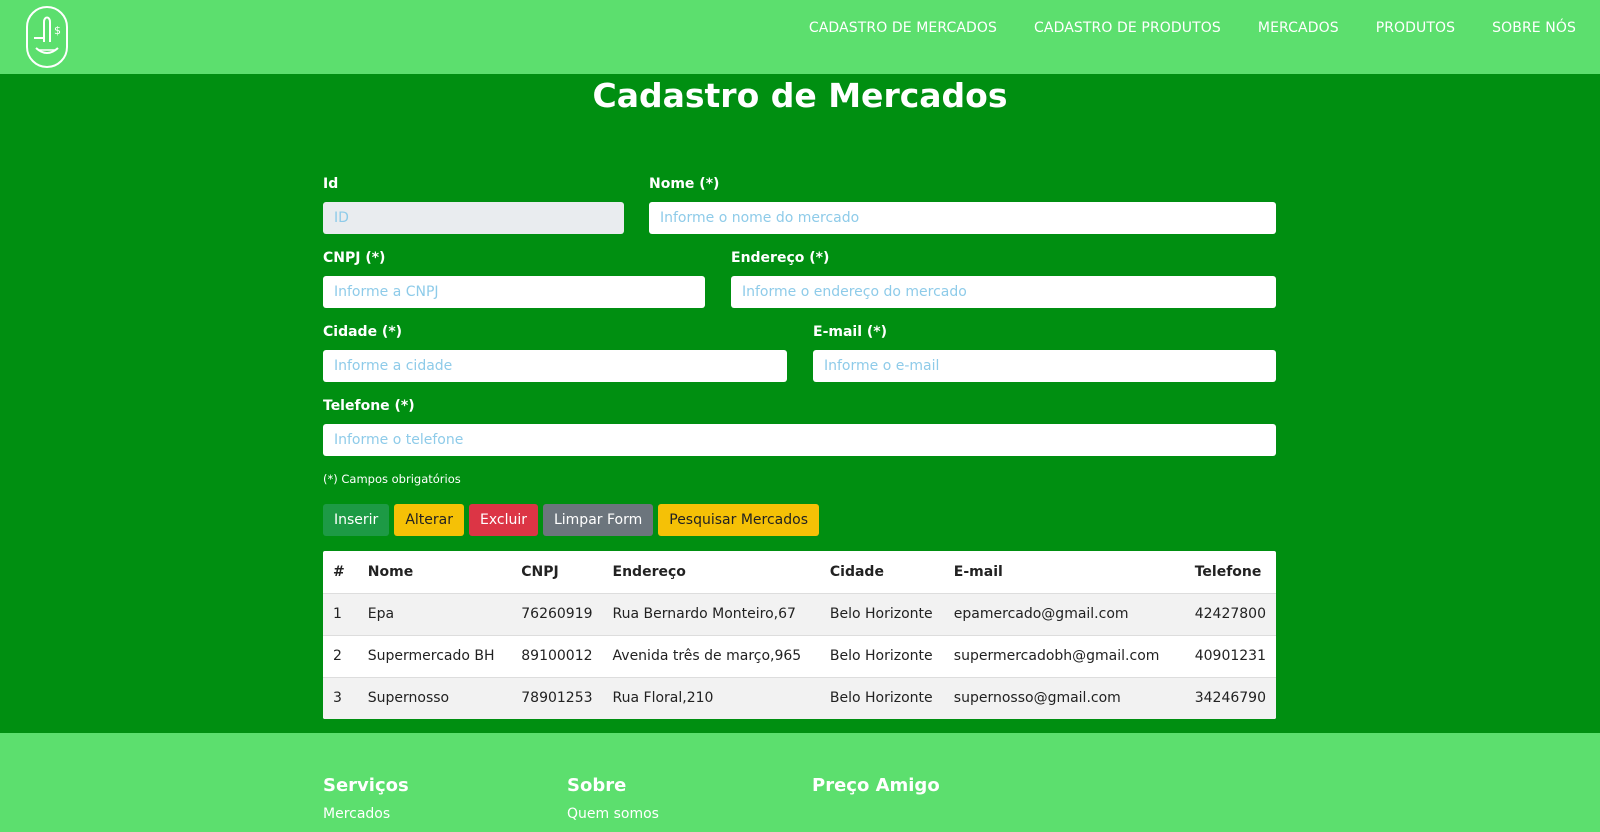 The height and width of the screenshot is (832, 1600). I want to click on cell-telefone: 42427800, so click(1230, 613).